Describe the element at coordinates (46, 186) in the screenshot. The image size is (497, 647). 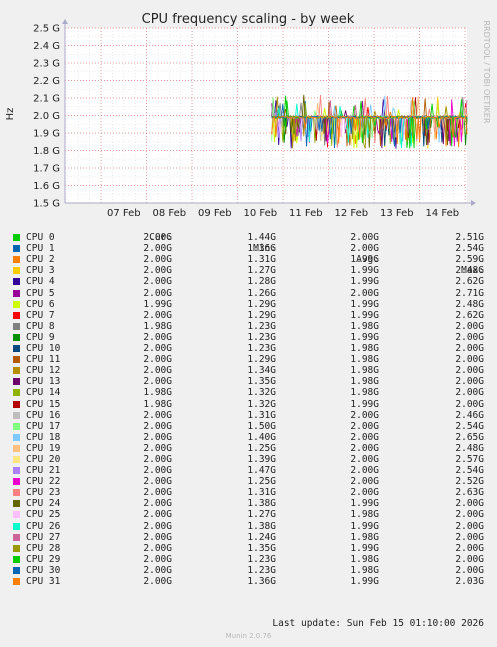
I see `y-tick-label: 1.6 G` at that location.